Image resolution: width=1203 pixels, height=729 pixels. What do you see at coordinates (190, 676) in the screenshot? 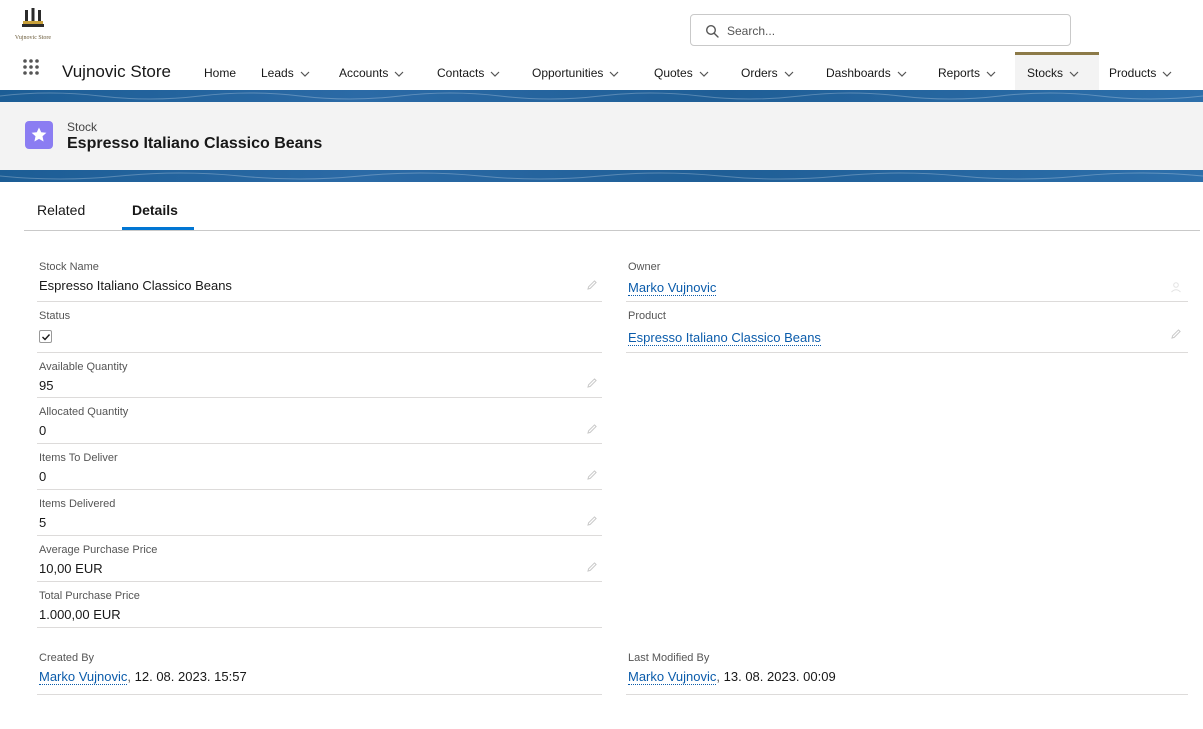
I see `created-date: 12. 08. 2023. 15:57` at bounding box center [190, 676].